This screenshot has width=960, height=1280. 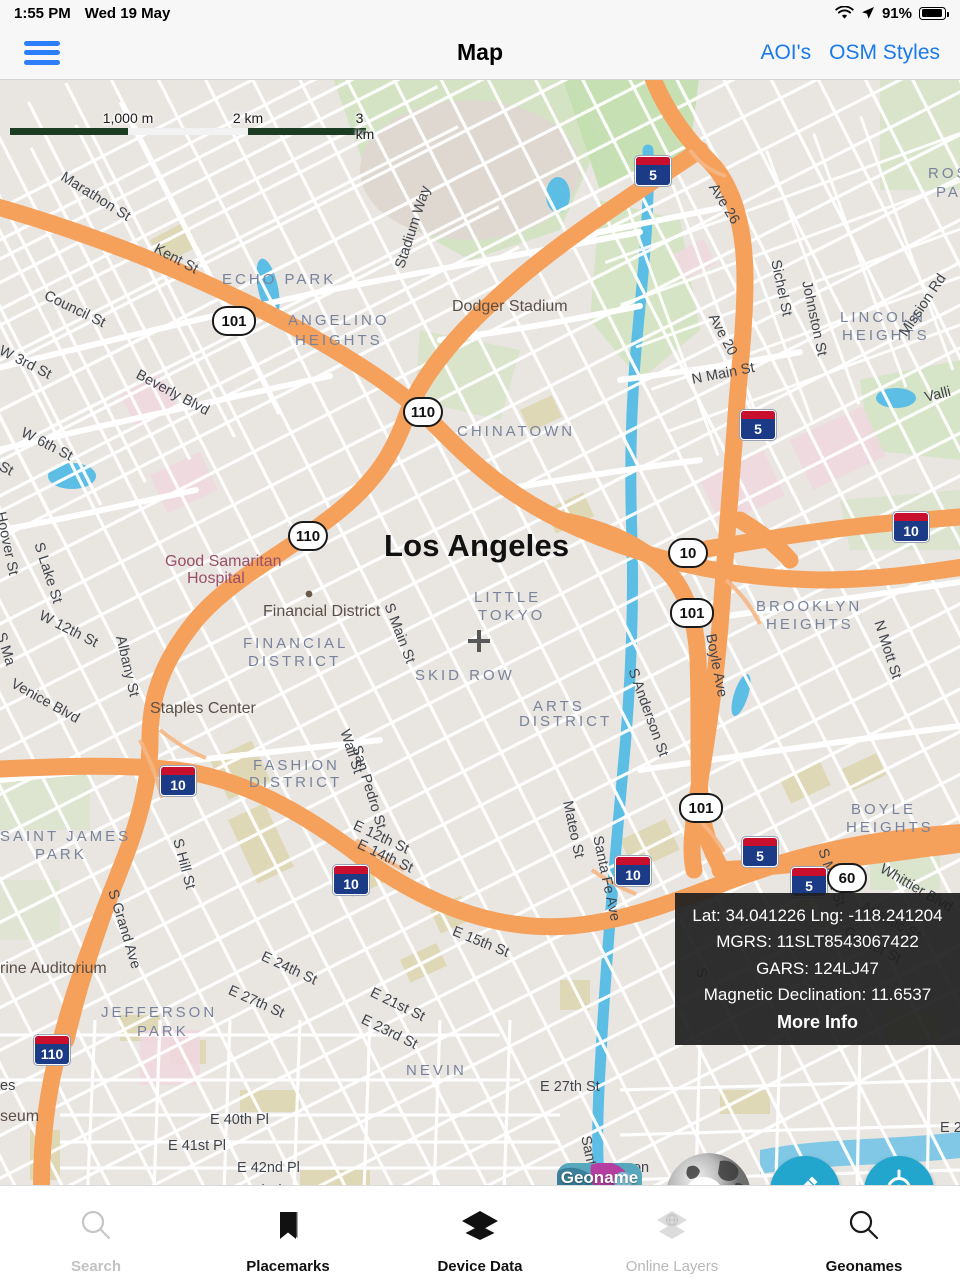 What do you see at coordinates (672, 1225) in the screenshot?
I see `globe-layers-icon` at bounding box center [672, 1225].